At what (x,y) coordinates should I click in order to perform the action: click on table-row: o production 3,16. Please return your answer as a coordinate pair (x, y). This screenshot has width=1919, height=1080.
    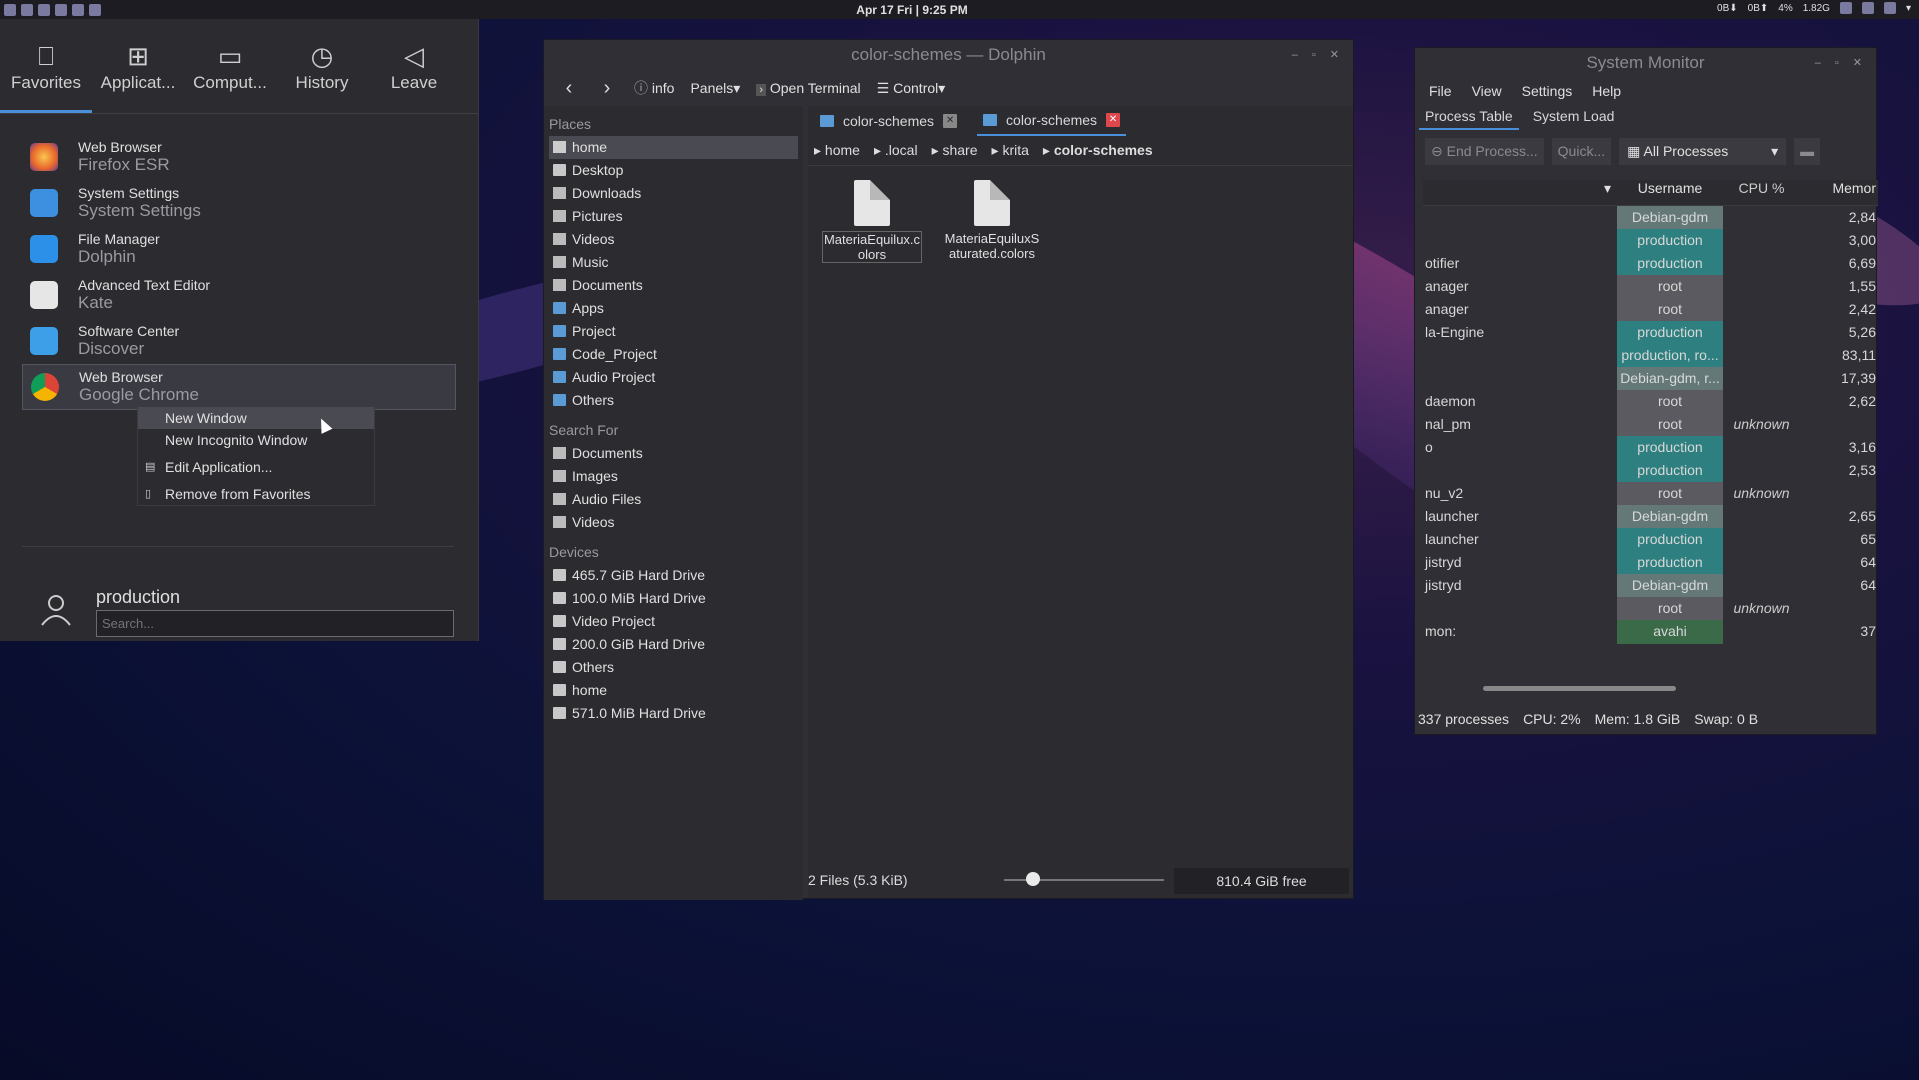
    Looking at the image, I should click on (1650, 447).